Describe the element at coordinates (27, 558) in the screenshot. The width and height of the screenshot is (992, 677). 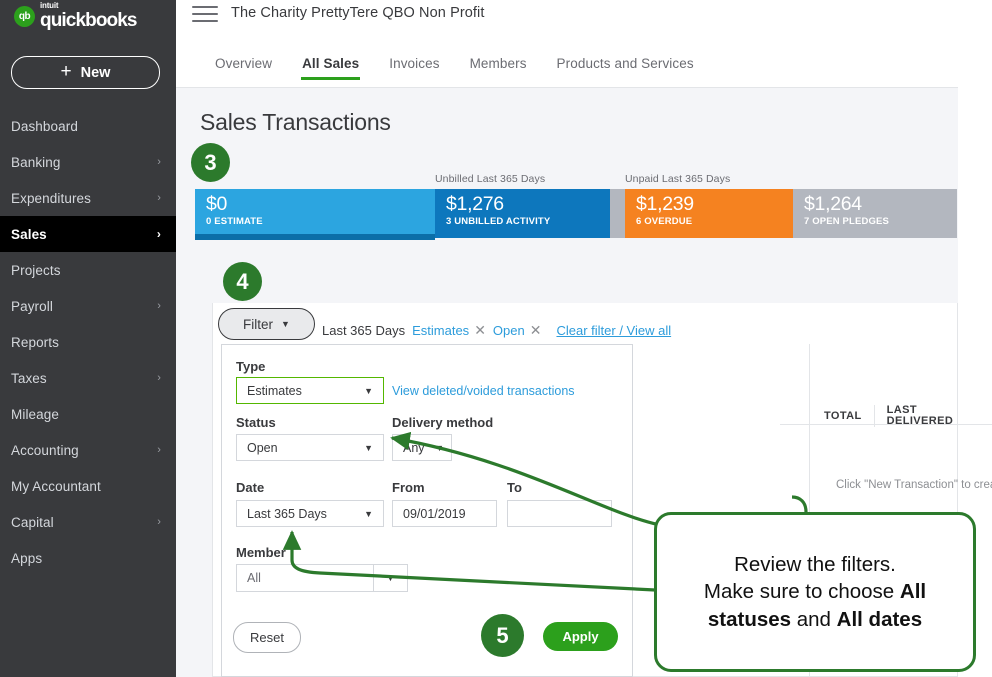
I see `sidebar-item-label: Apps` at that location.